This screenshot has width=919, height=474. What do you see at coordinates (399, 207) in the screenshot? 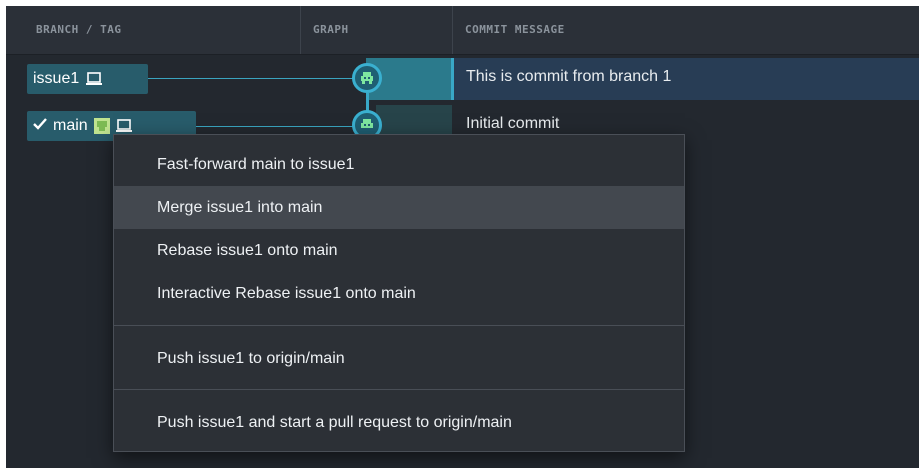
I see `menu-item-merge: Merge issue1 into main` at bounding box center [399, 207].